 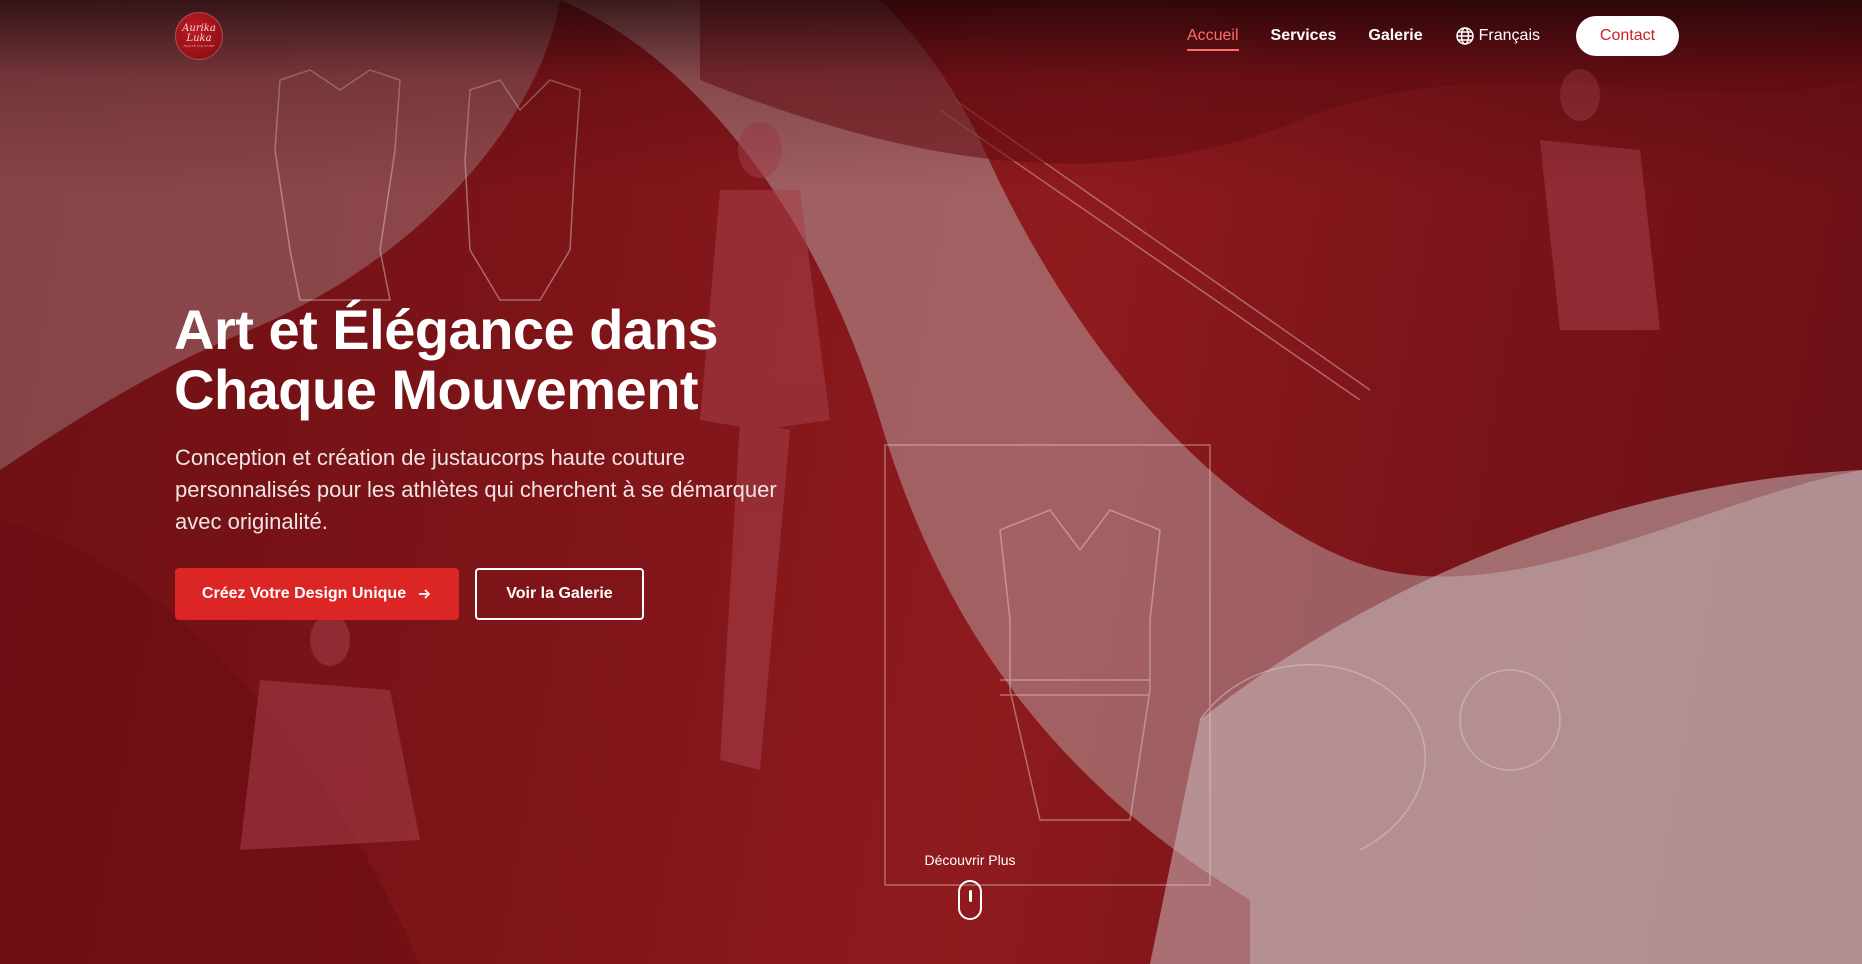 I want to click on contact-button: Contact, so click(x=1627, y=36).